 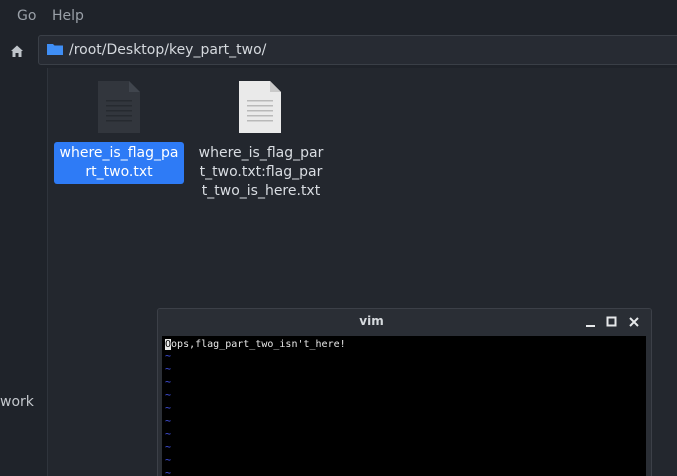 I want to click on file-name: where_is_flag_part_two.txt, so click(x=119, y=163).